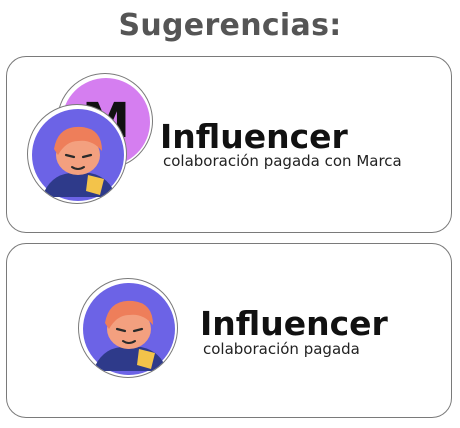 The width and height of the screenshot is (460, 428). What do you see at coordinates (230, 25) in the screenshot?
I see `suggestions-heading: Sugerencias:` at bounding box center [230, 25].